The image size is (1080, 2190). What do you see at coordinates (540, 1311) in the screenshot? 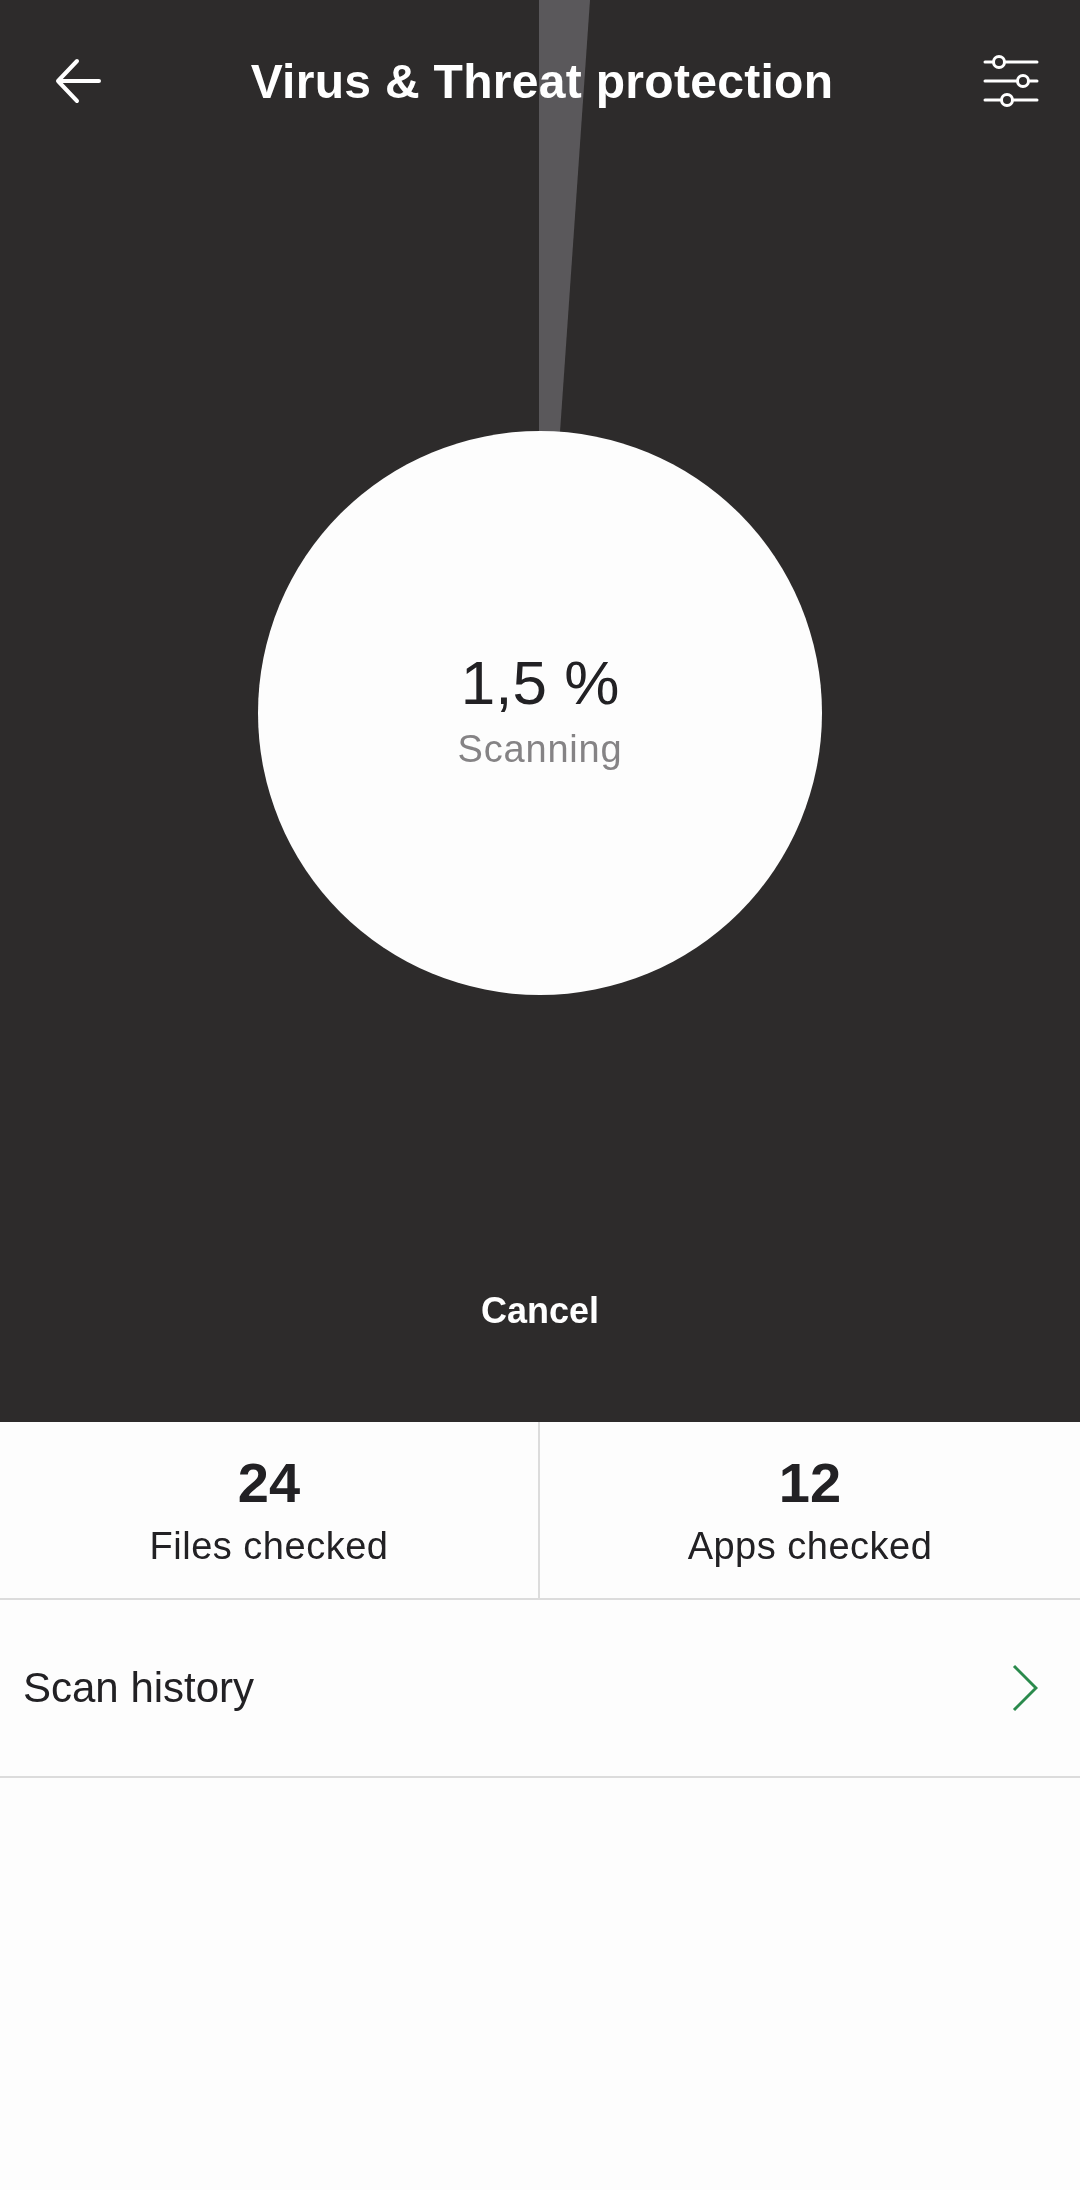
I see `cancel-button: Cancel` at bounding box center [540, 1311].